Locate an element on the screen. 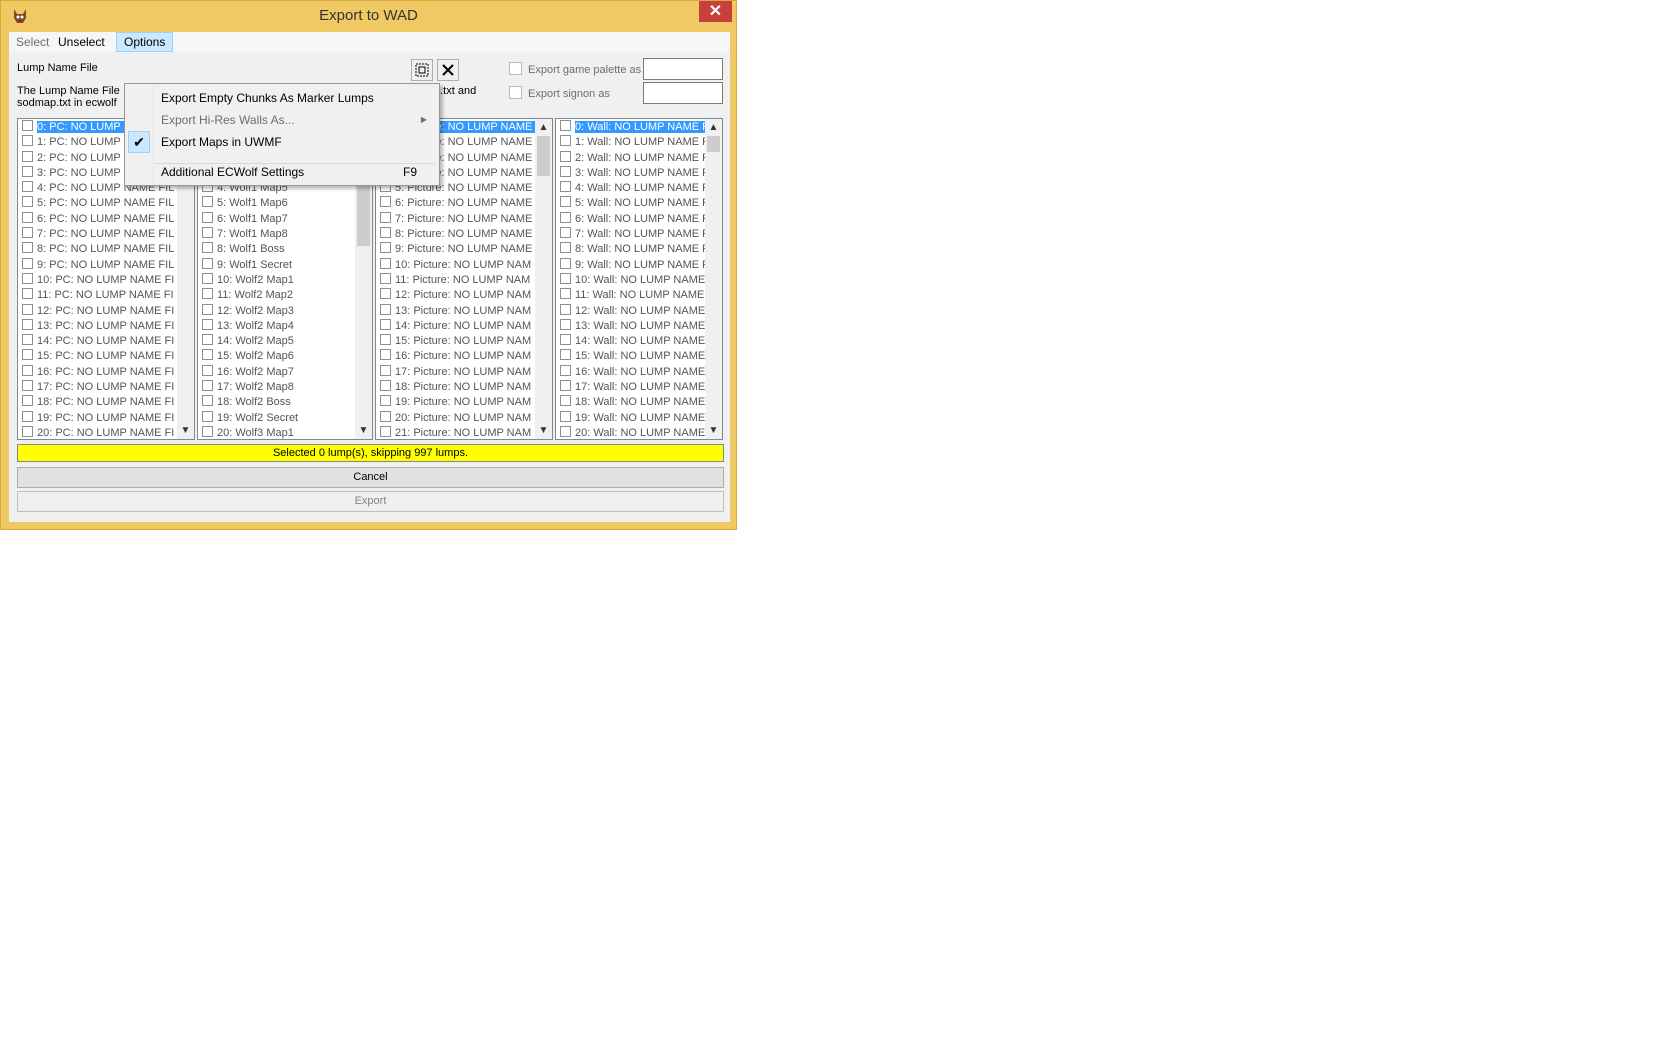 The height and width of the screenshot is (1050, 1680). list-item: 13: Picture: NO LUMP NAM is located at coordinates (456, 311).